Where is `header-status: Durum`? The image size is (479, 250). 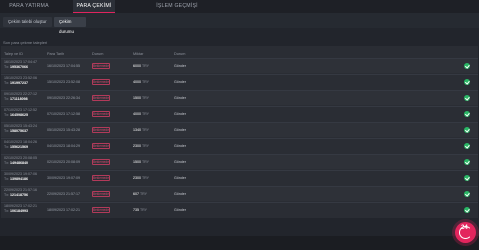
header-status: Durum is located at coordinates (98, 54).